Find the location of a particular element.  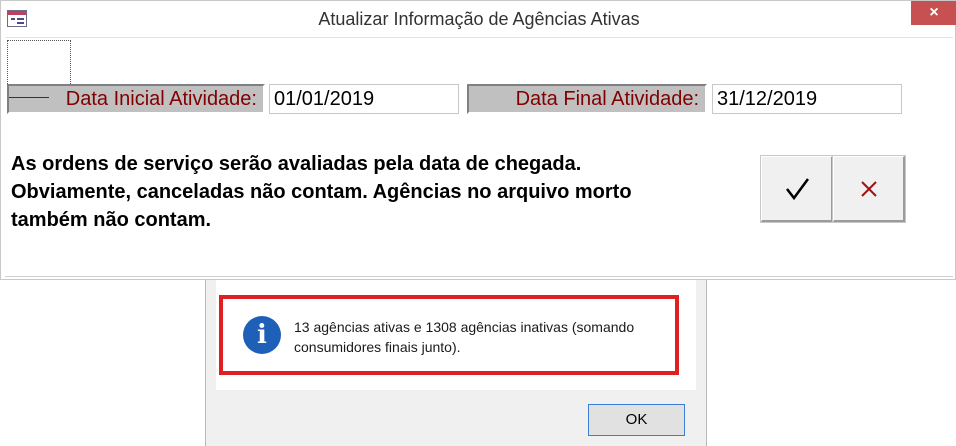

confirm-button is located at coordinates (797, 189).